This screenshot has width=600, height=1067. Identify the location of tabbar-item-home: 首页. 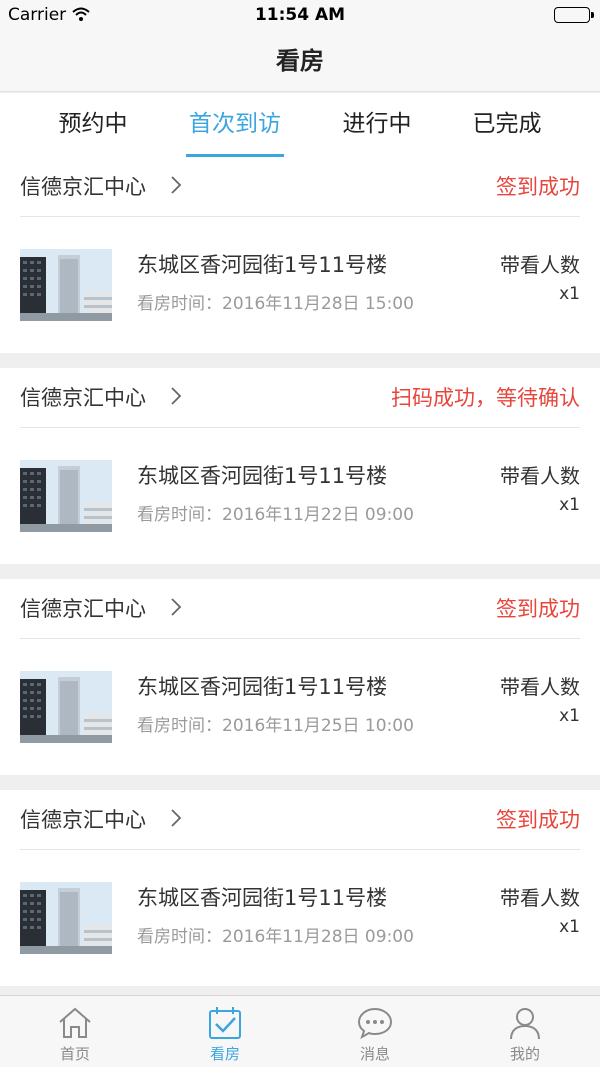
(75, 1031).